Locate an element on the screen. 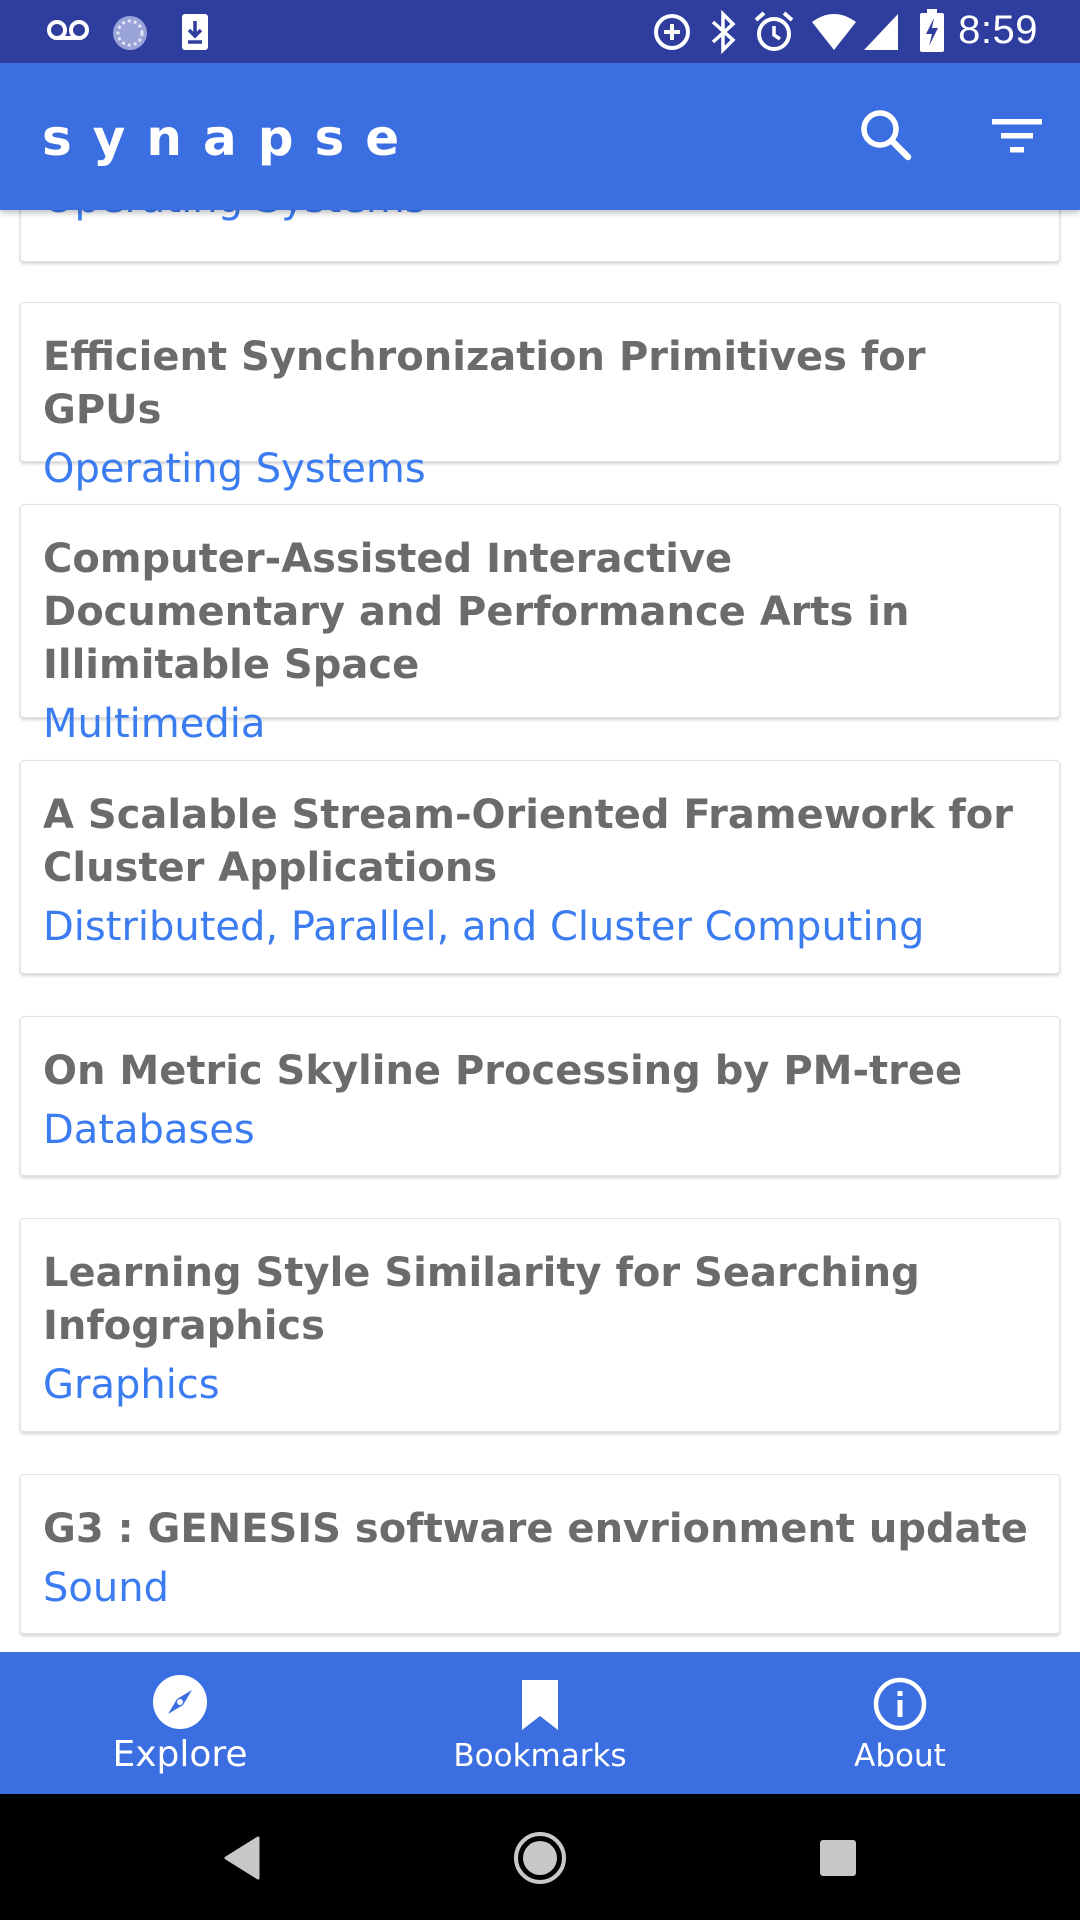 This screenshot has height=1920, width=1080. recents-icon is located at coordinates (838, 1858).